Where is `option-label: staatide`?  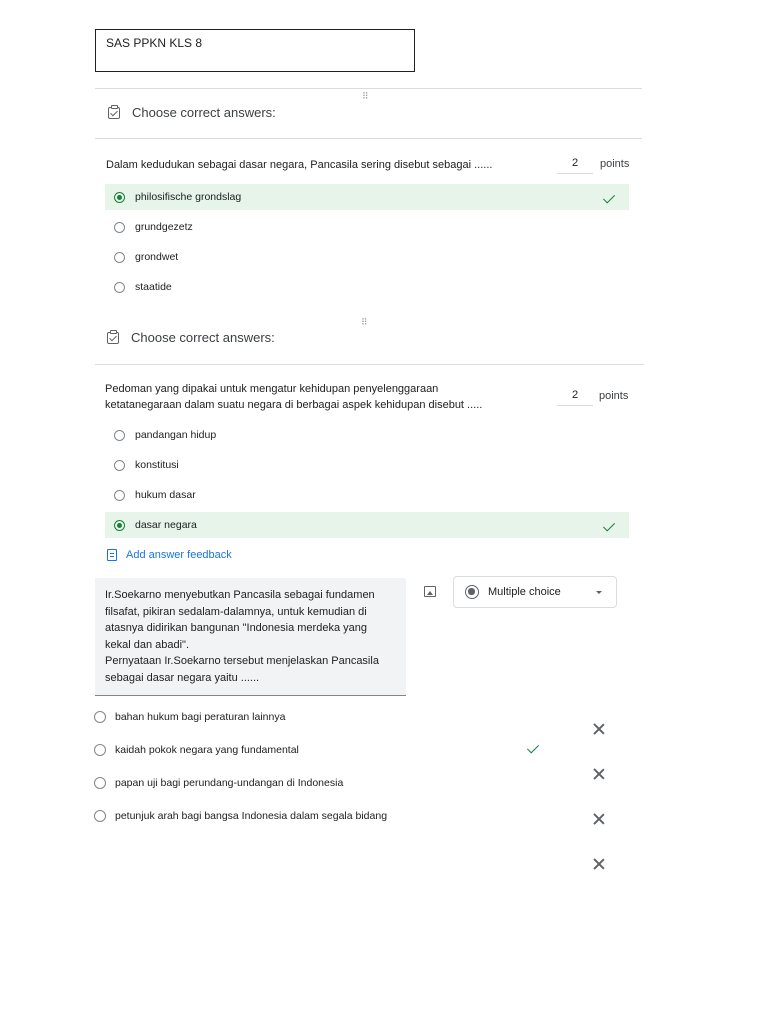 option-label: staatide is located at coordinates (153, 287).